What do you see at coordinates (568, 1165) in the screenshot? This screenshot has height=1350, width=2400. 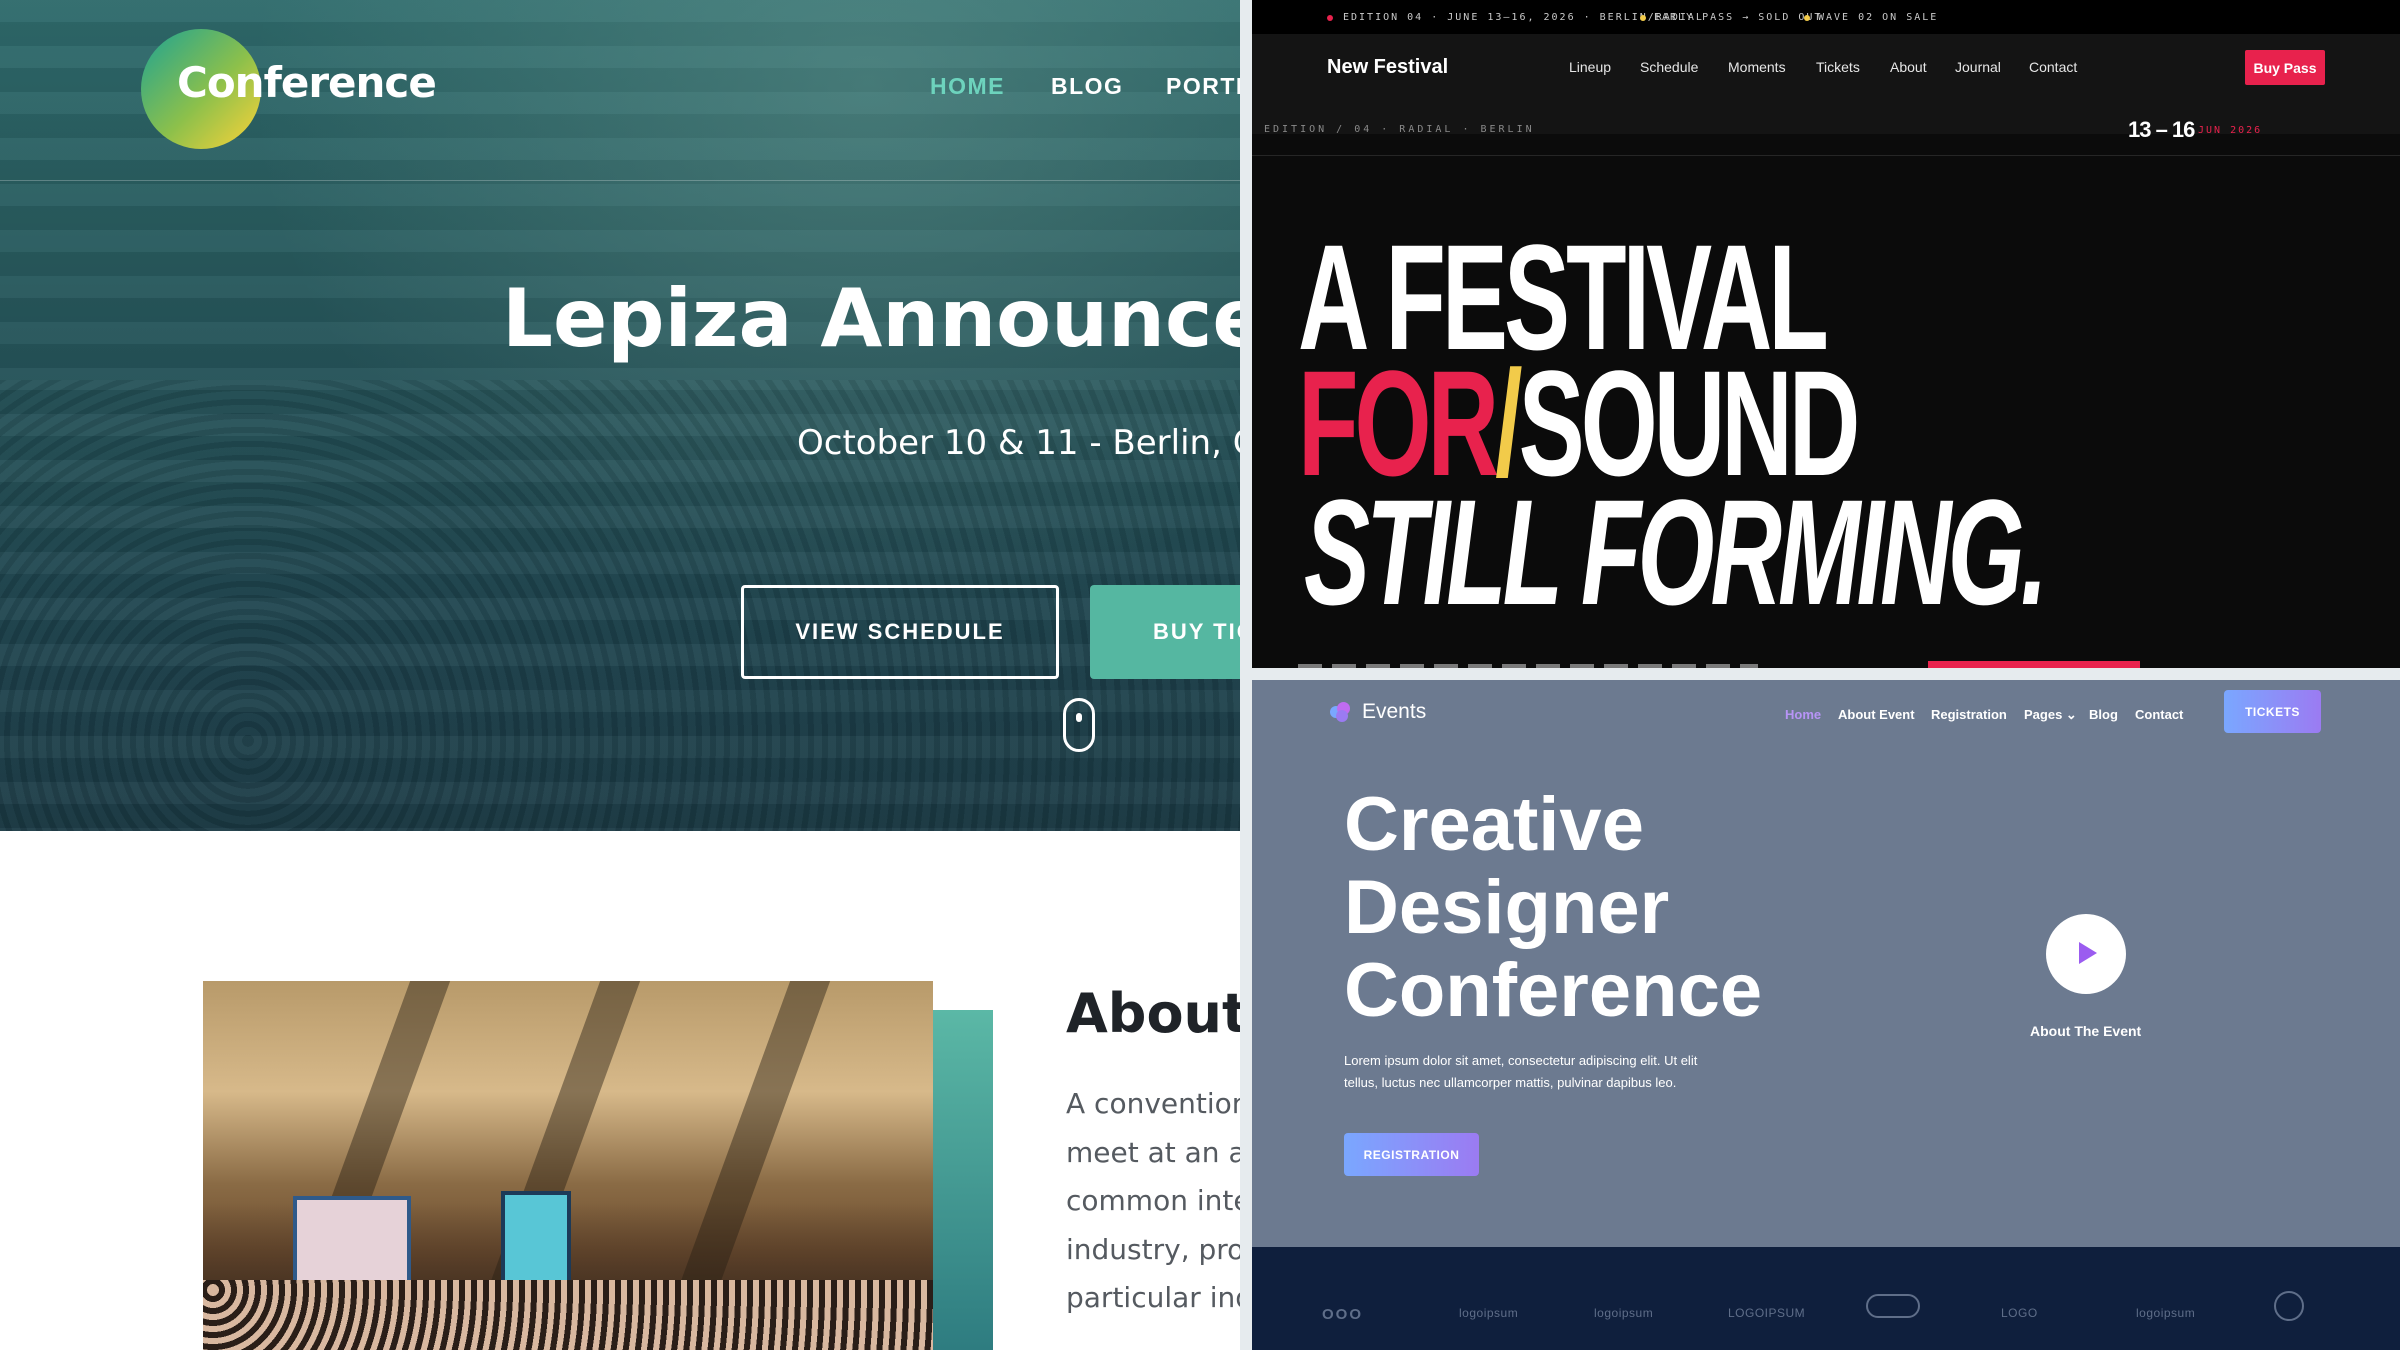 I see `convention-hall-photo` at bounding box center [568, 1165].